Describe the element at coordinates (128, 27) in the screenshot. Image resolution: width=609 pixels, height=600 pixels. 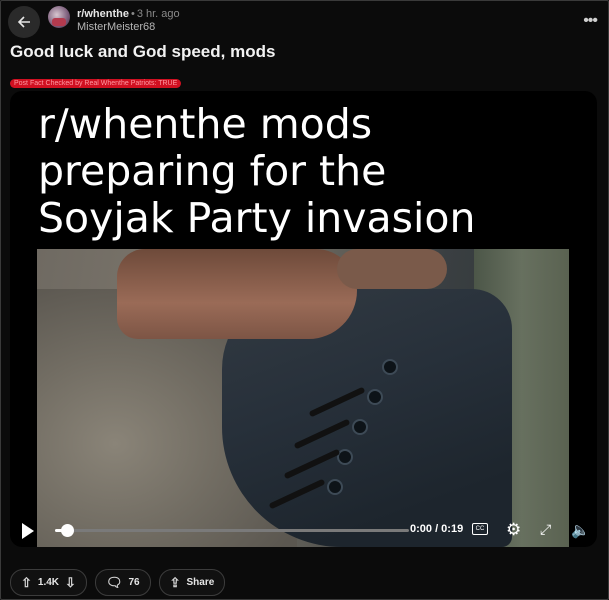
I see `author-link: MisterMeister68` at that location.